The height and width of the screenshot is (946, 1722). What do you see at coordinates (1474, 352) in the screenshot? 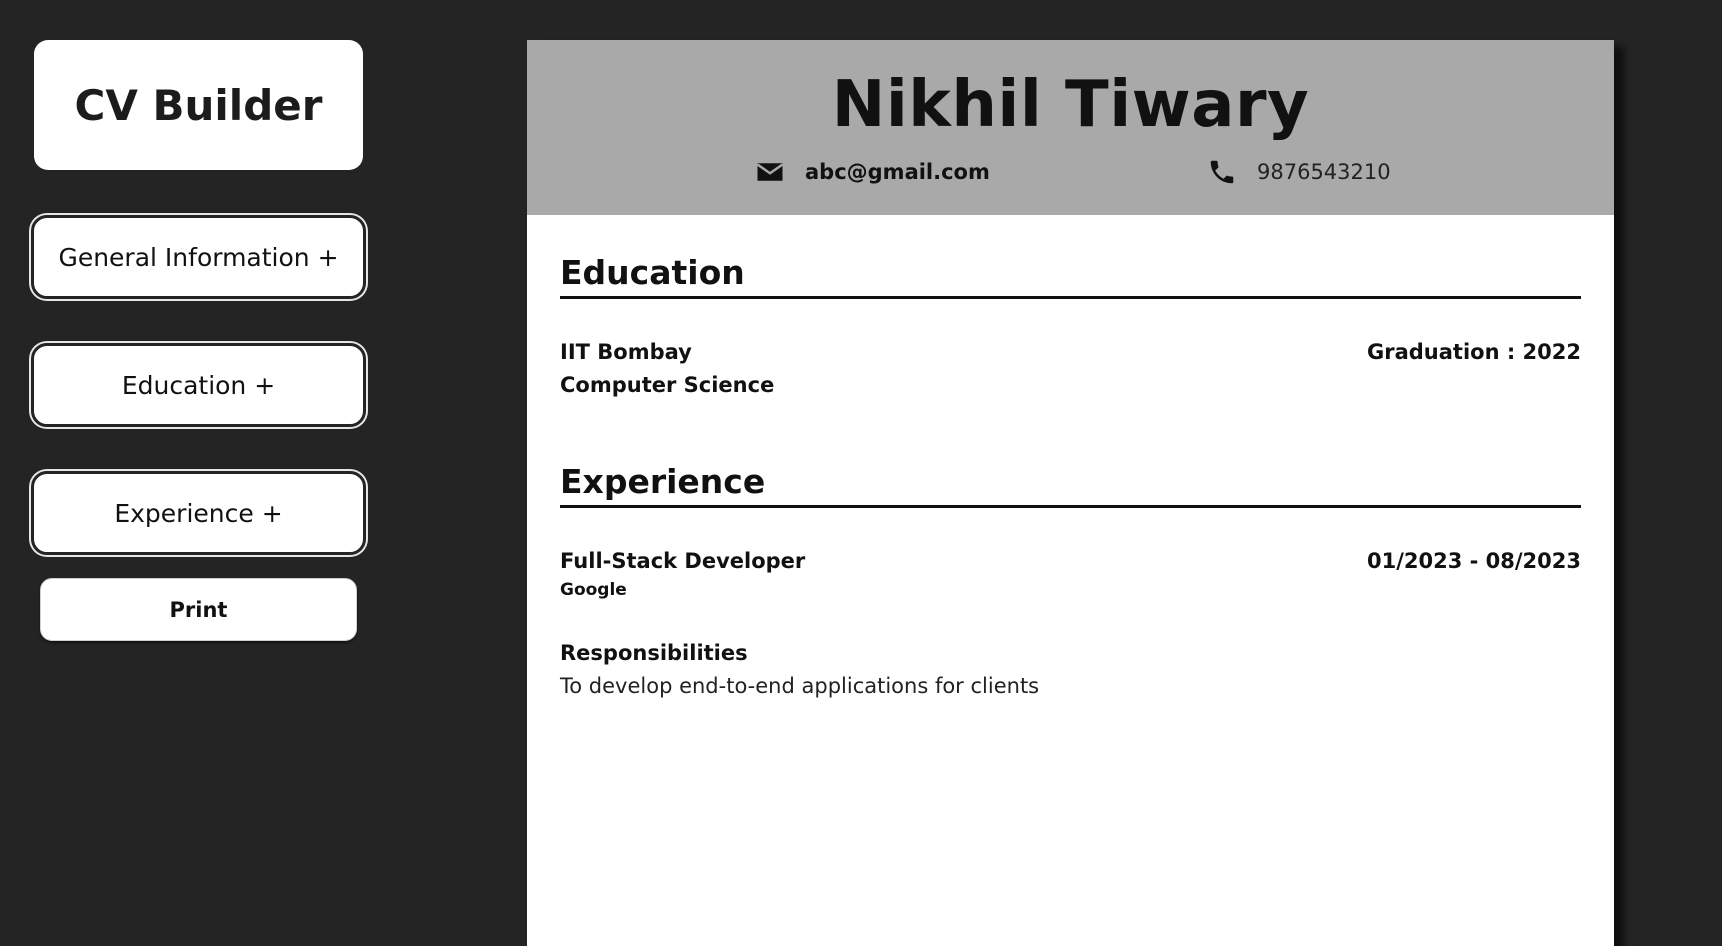
I see `education-graduation: Graduation : 2022` at bounding box center [1474, 352].